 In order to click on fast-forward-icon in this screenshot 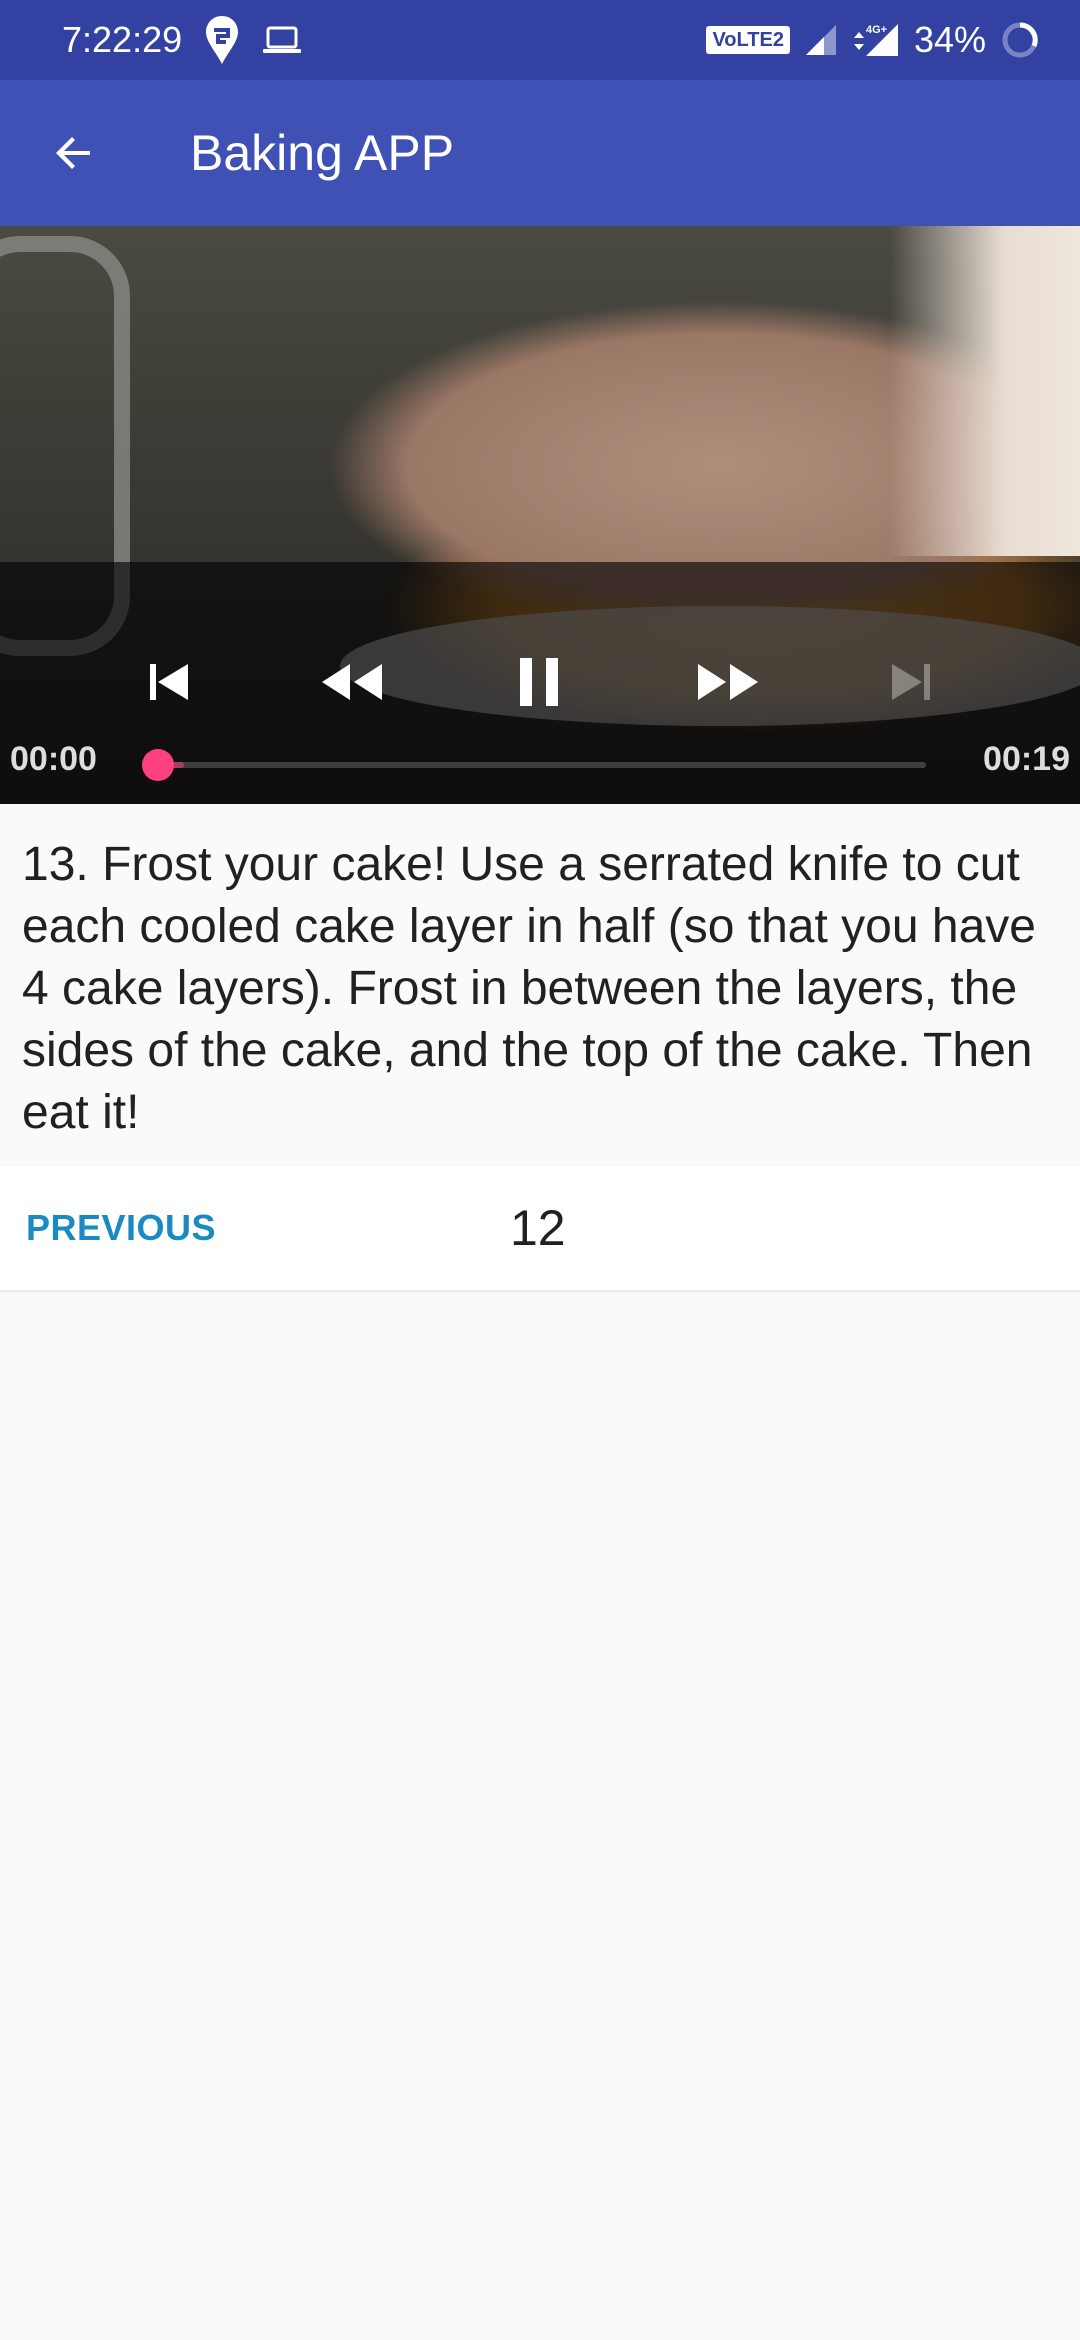, I will do `click(728, 682)`.